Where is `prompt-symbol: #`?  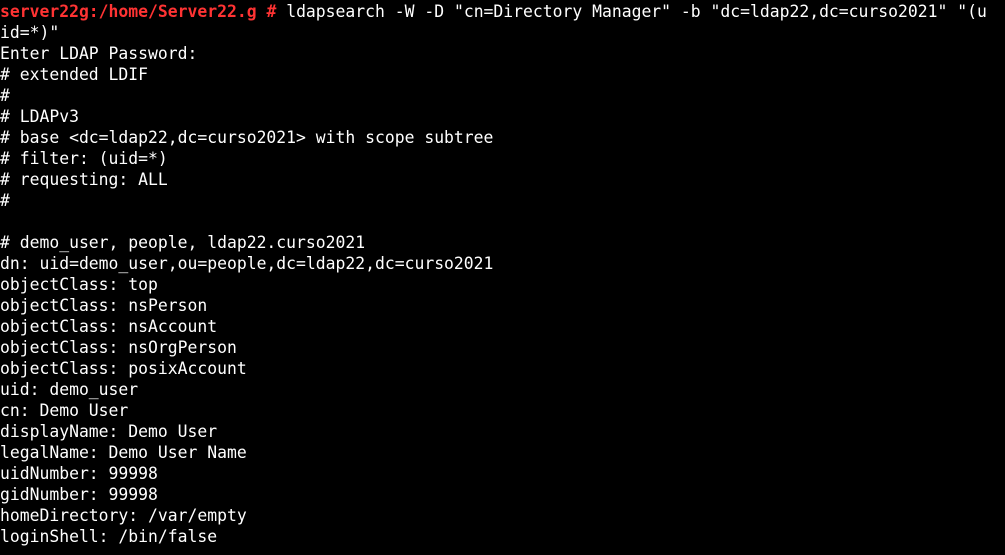
prompt-symbol: # is located at coordinates (271, 11).